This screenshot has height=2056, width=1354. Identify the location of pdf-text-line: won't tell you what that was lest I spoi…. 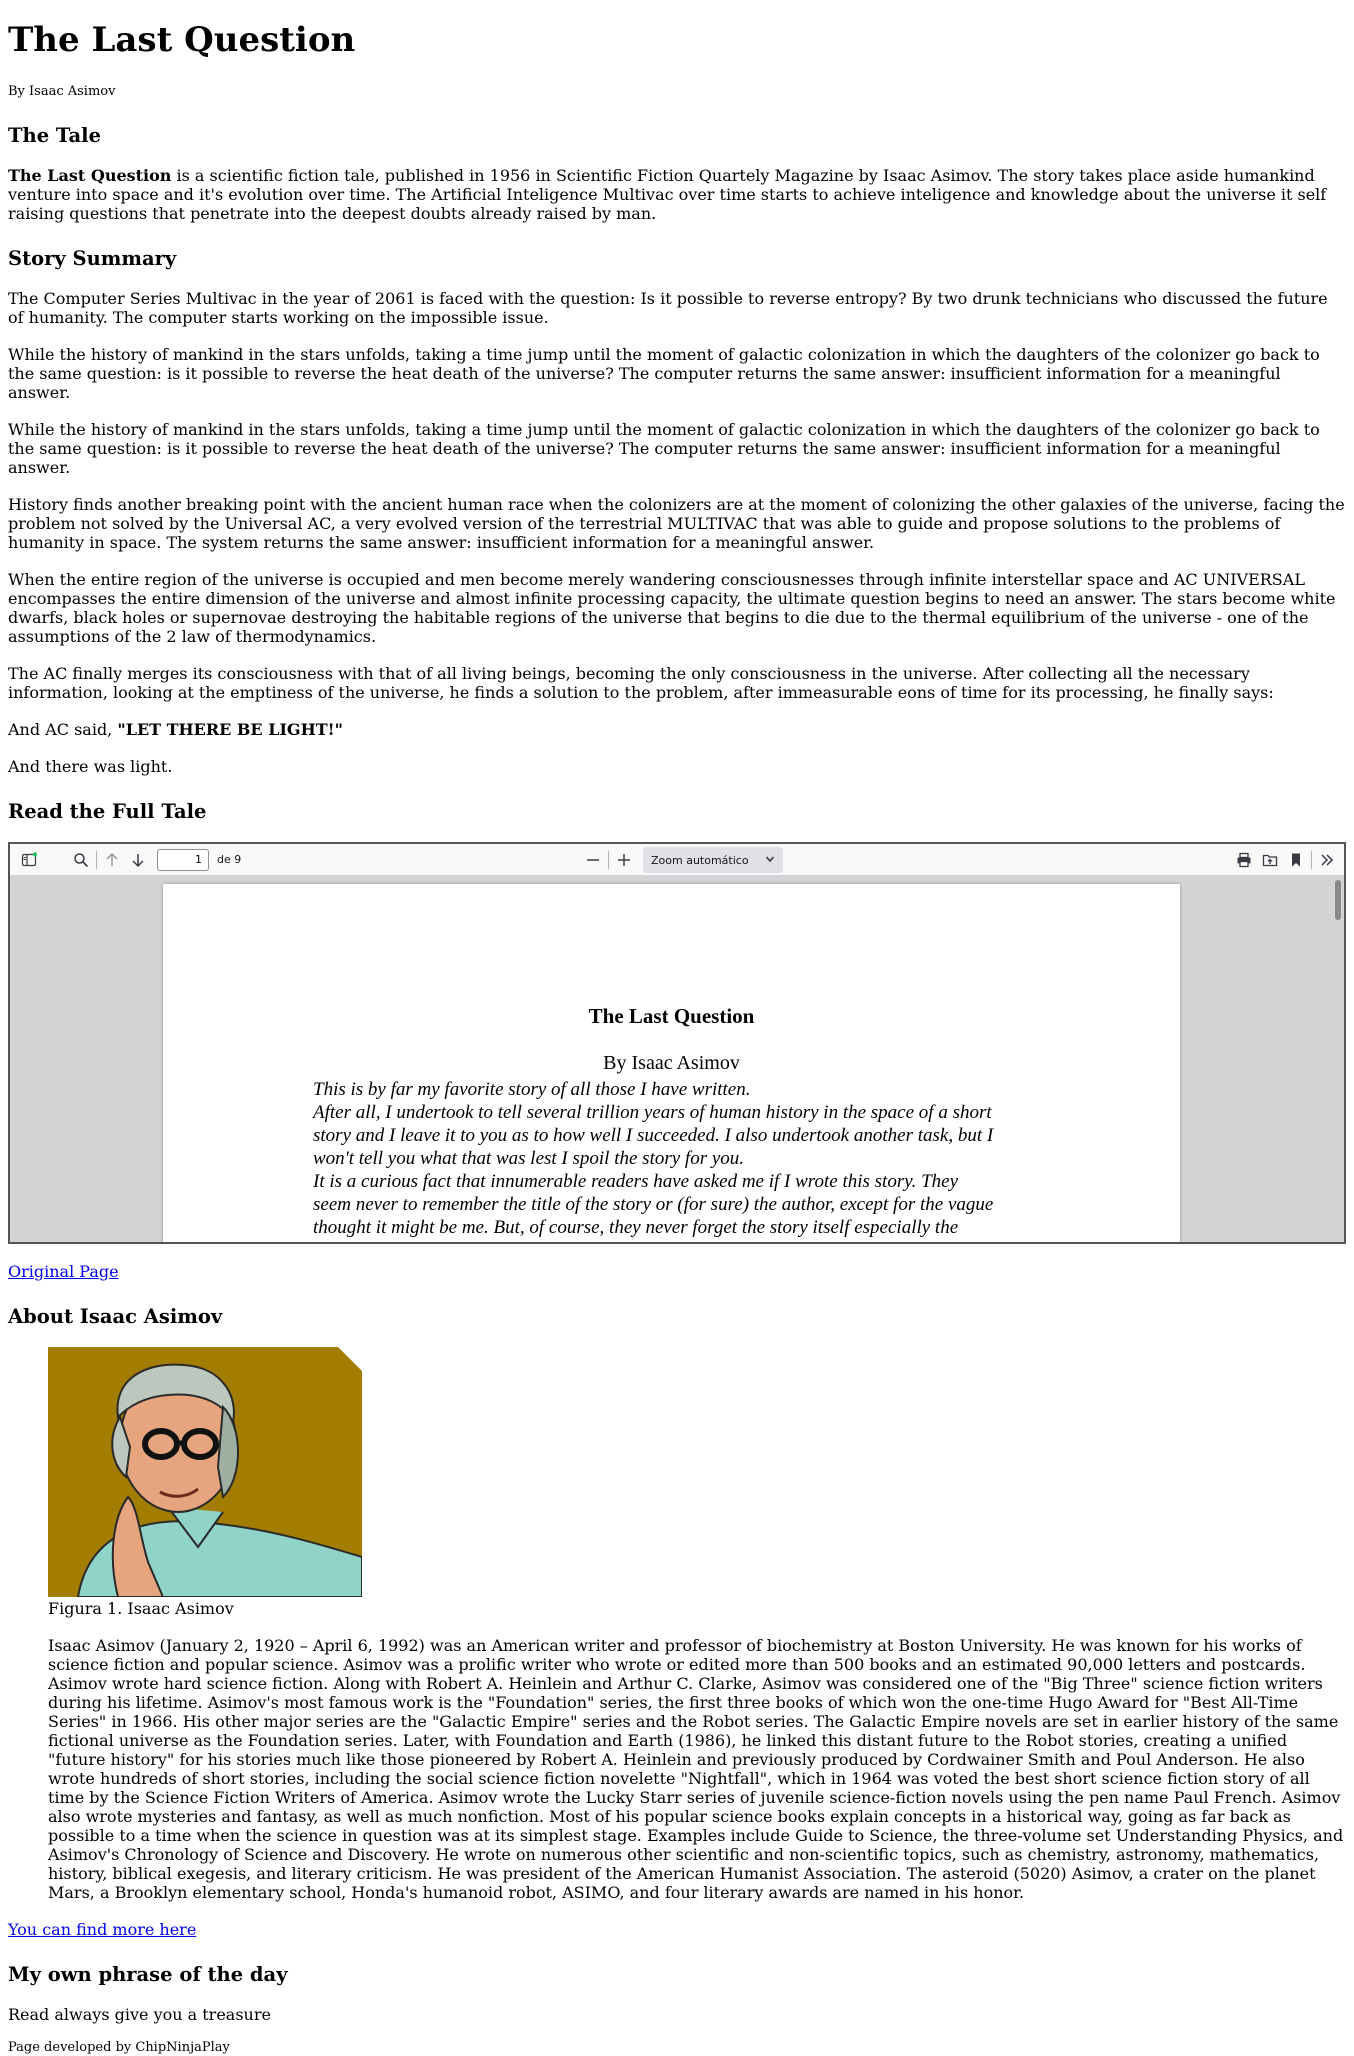
(529, 1158).